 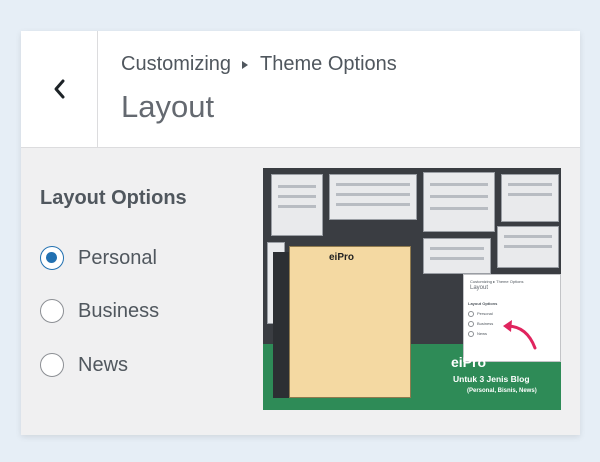 What do you see at coordinates (483, 303) in the screenshot?
I see `mini-section-title: Layout Options` at bounding box center [483, 303].